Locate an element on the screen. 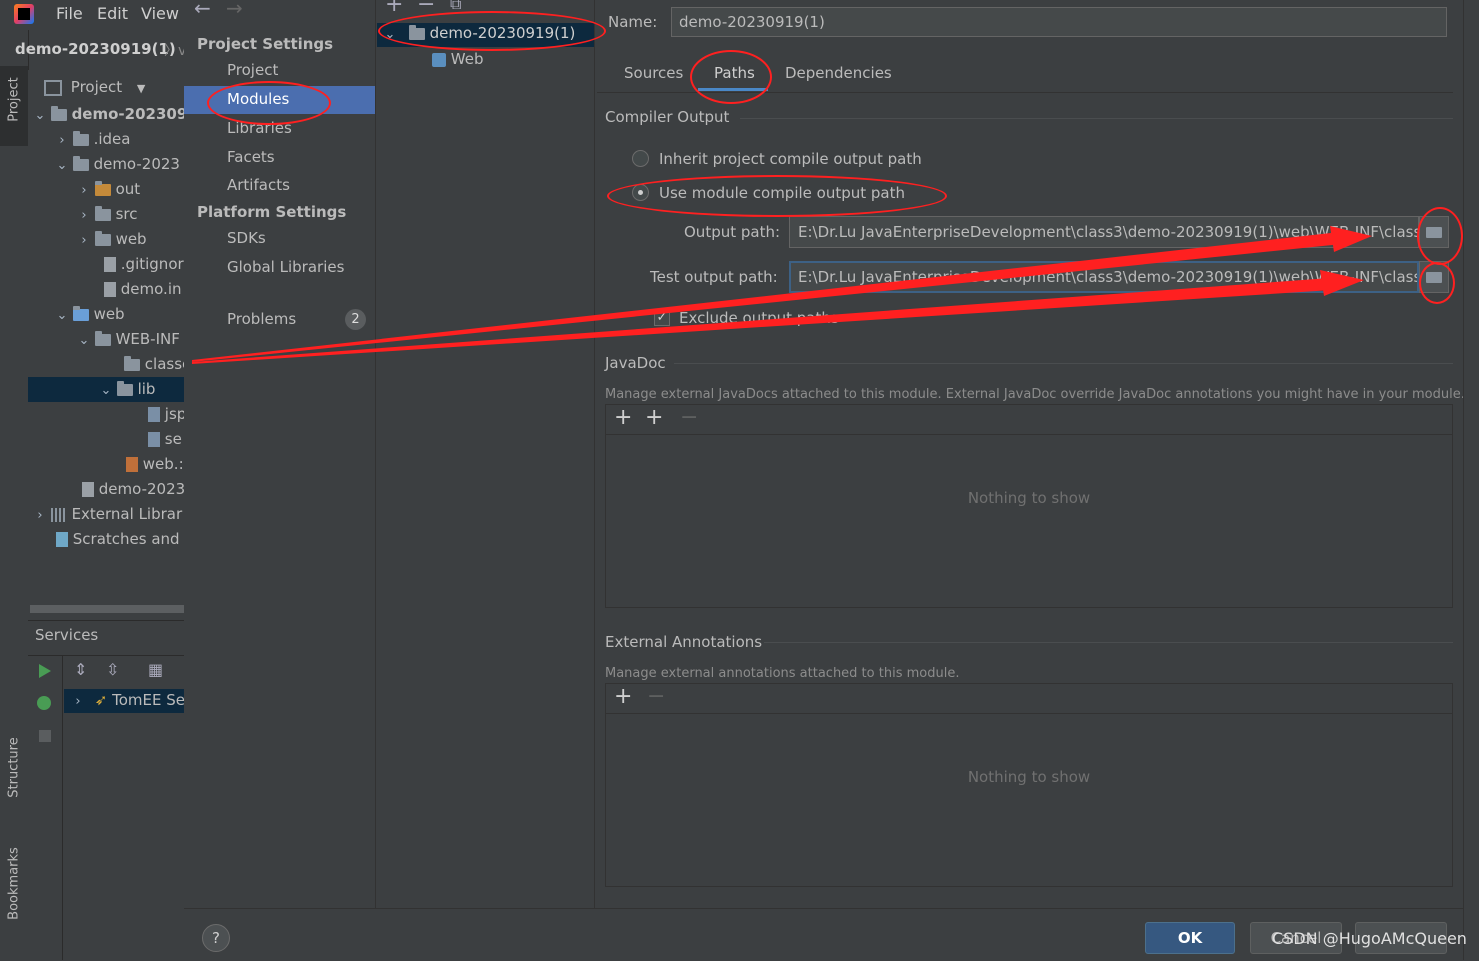 The image size is (1479, 961). tab-paths: Paths is located at coordinates (734, 73).